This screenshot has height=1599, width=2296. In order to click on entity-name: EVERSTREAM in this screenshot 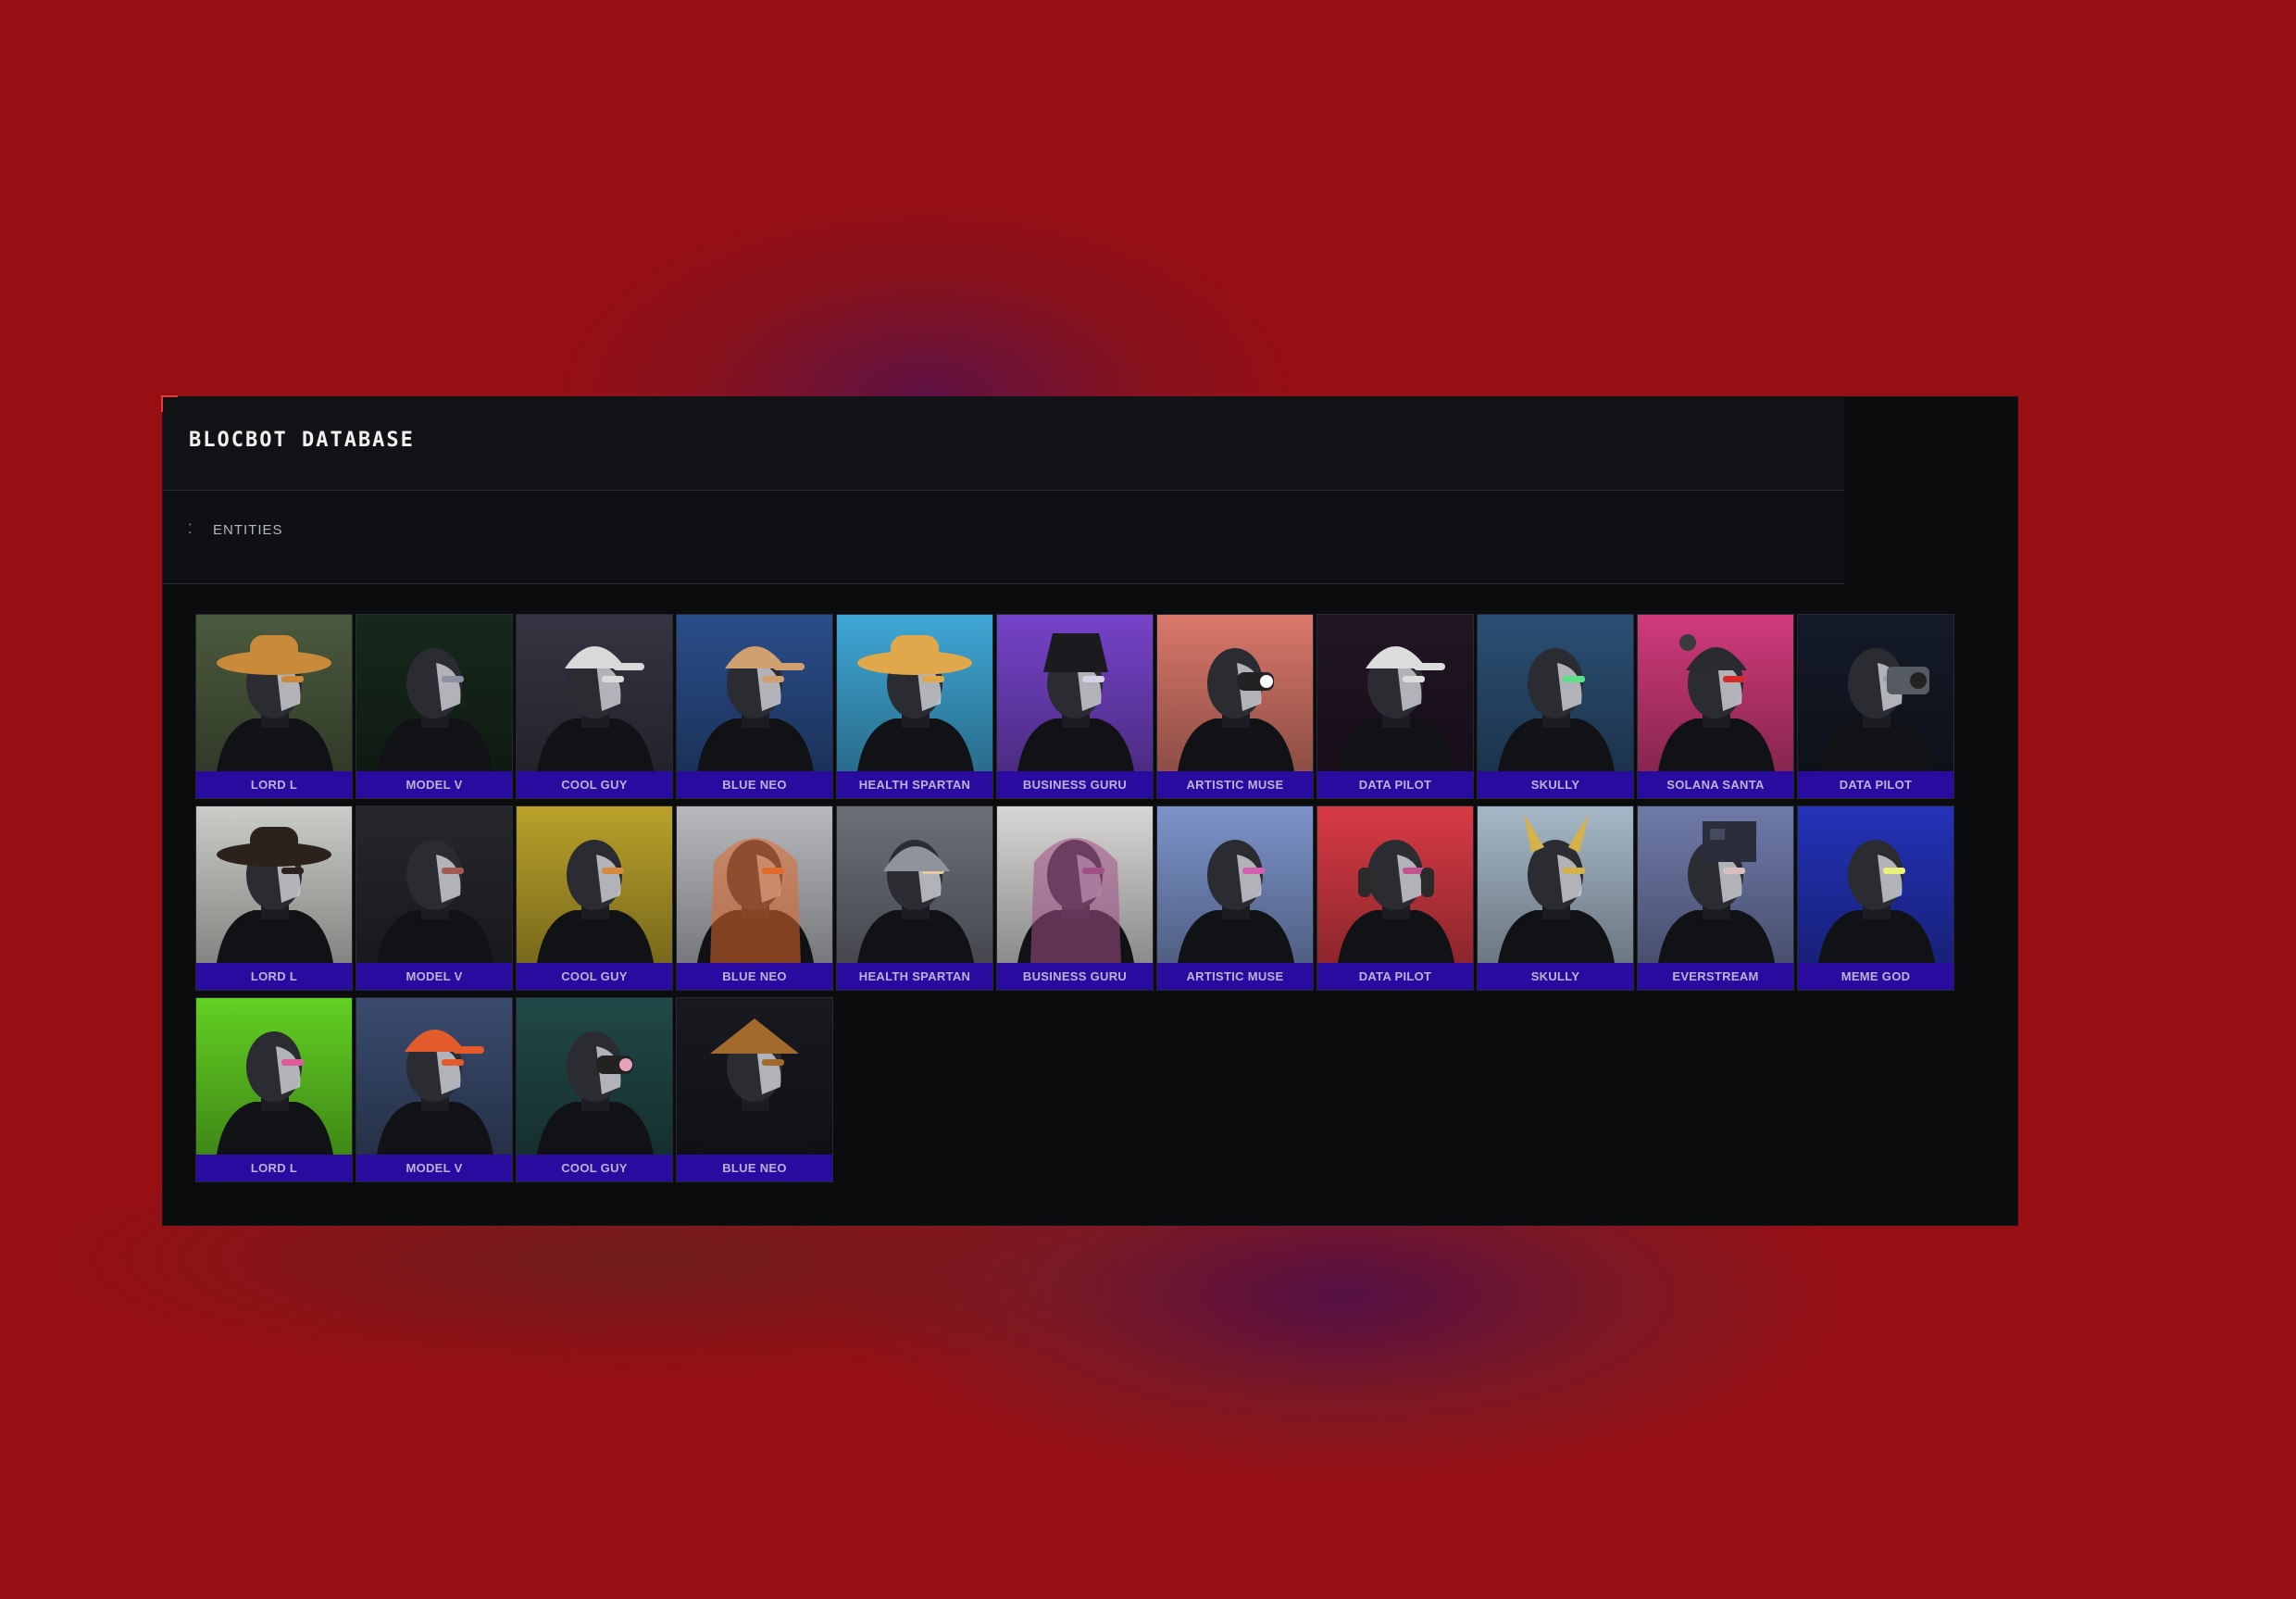, I will do `click(1715, 977)`.